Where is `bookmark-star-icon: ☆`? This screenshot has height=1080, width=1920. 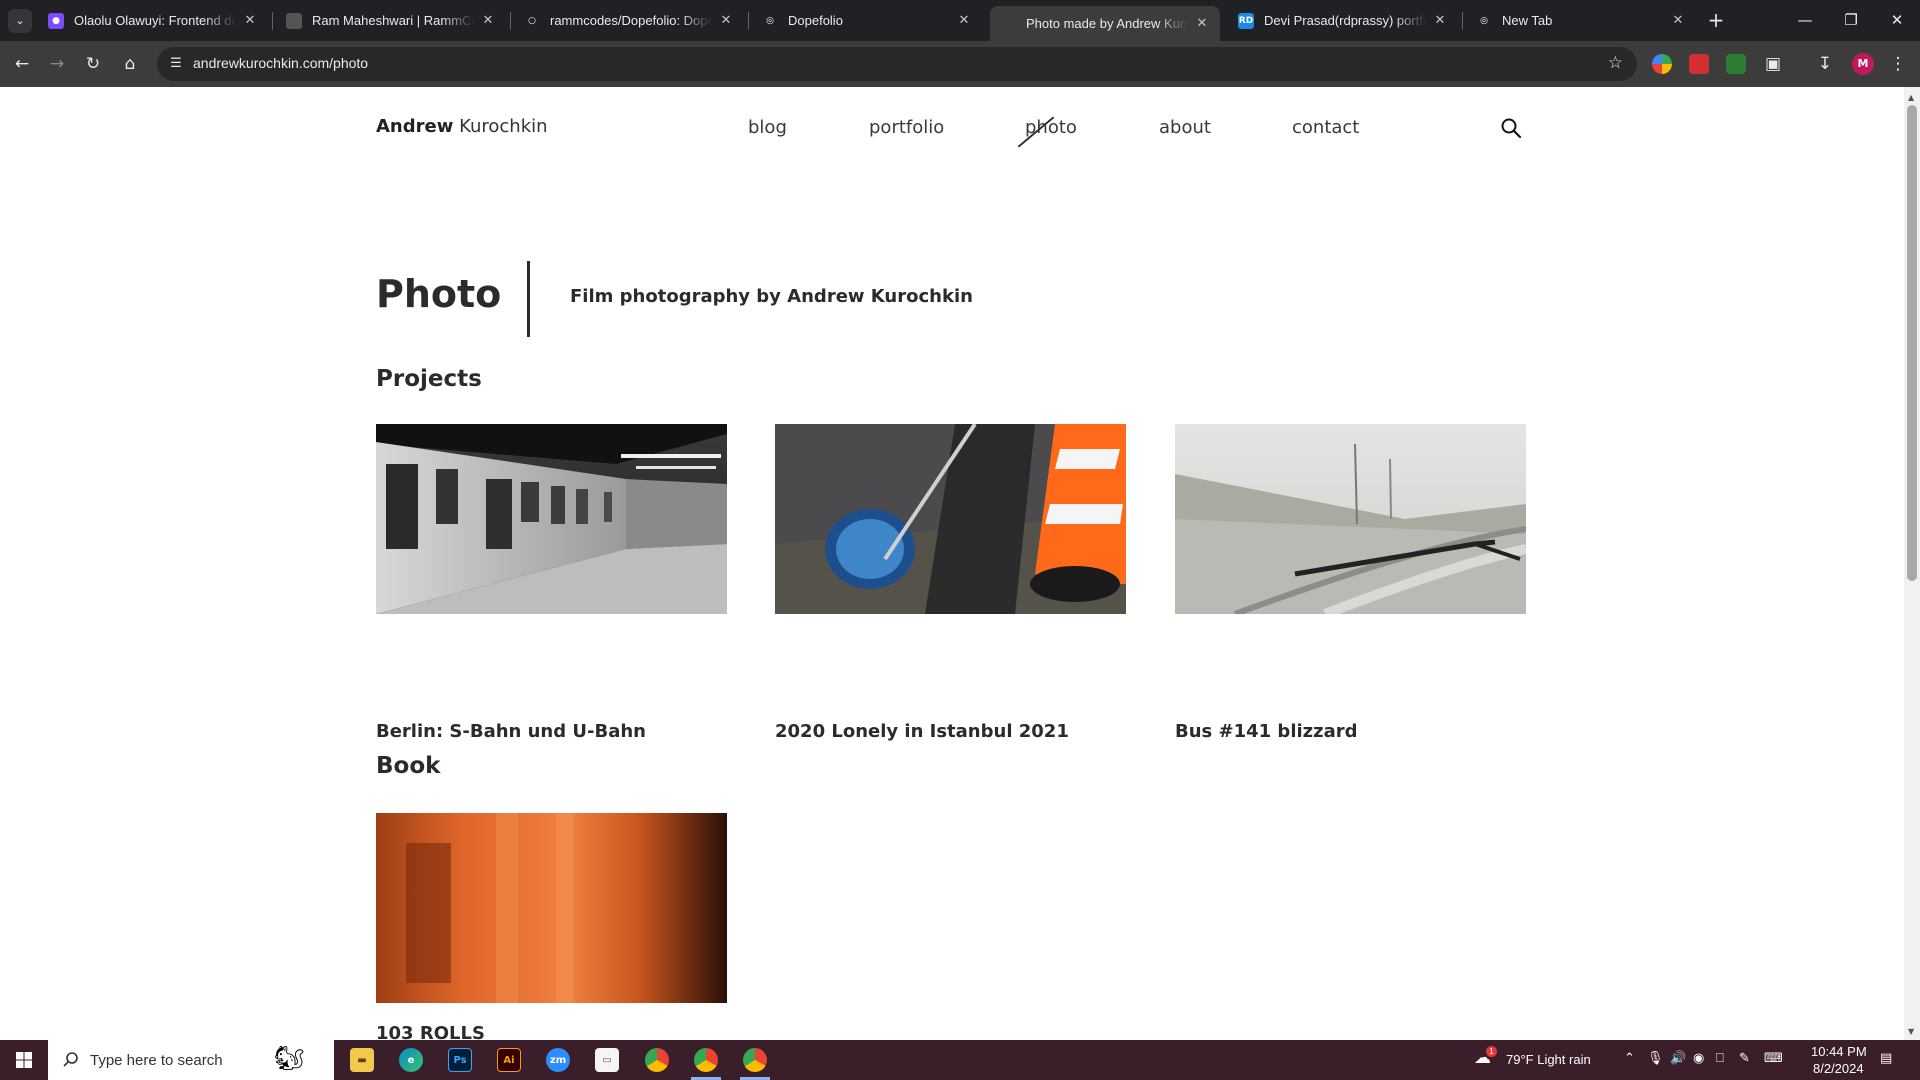
bookmark-star-icon: ☆ is located at coordinates (1615, 63).